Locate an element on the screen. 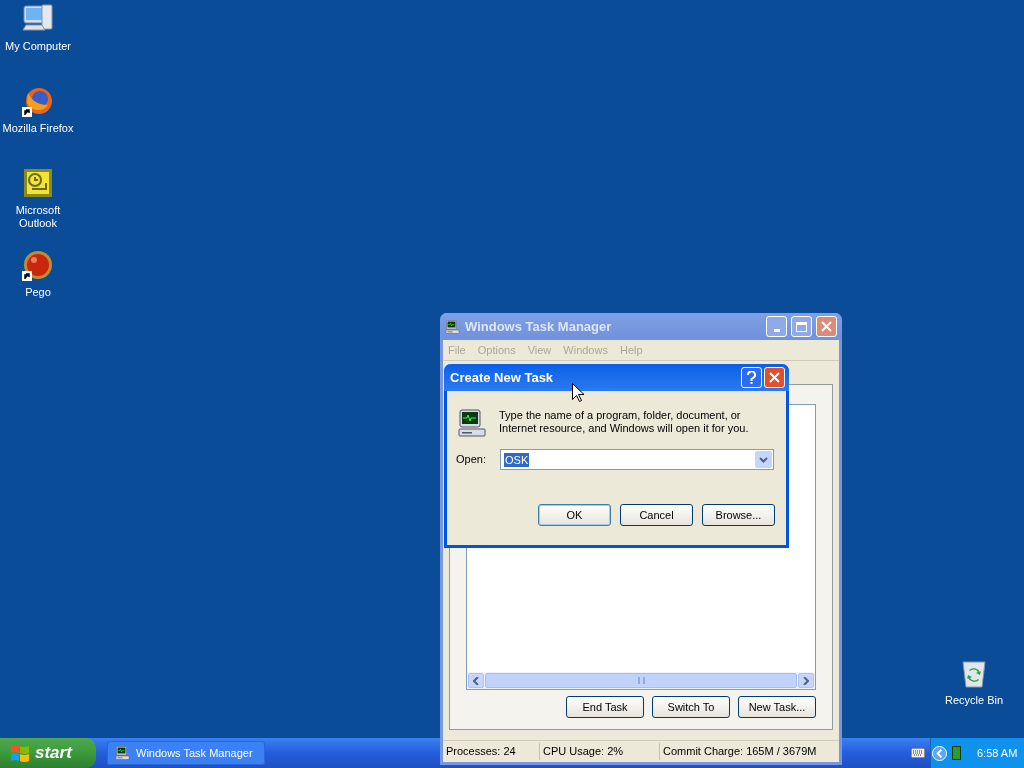 The image size is (1024, 768). open-label: Open: is located at coordinates (471, 460).